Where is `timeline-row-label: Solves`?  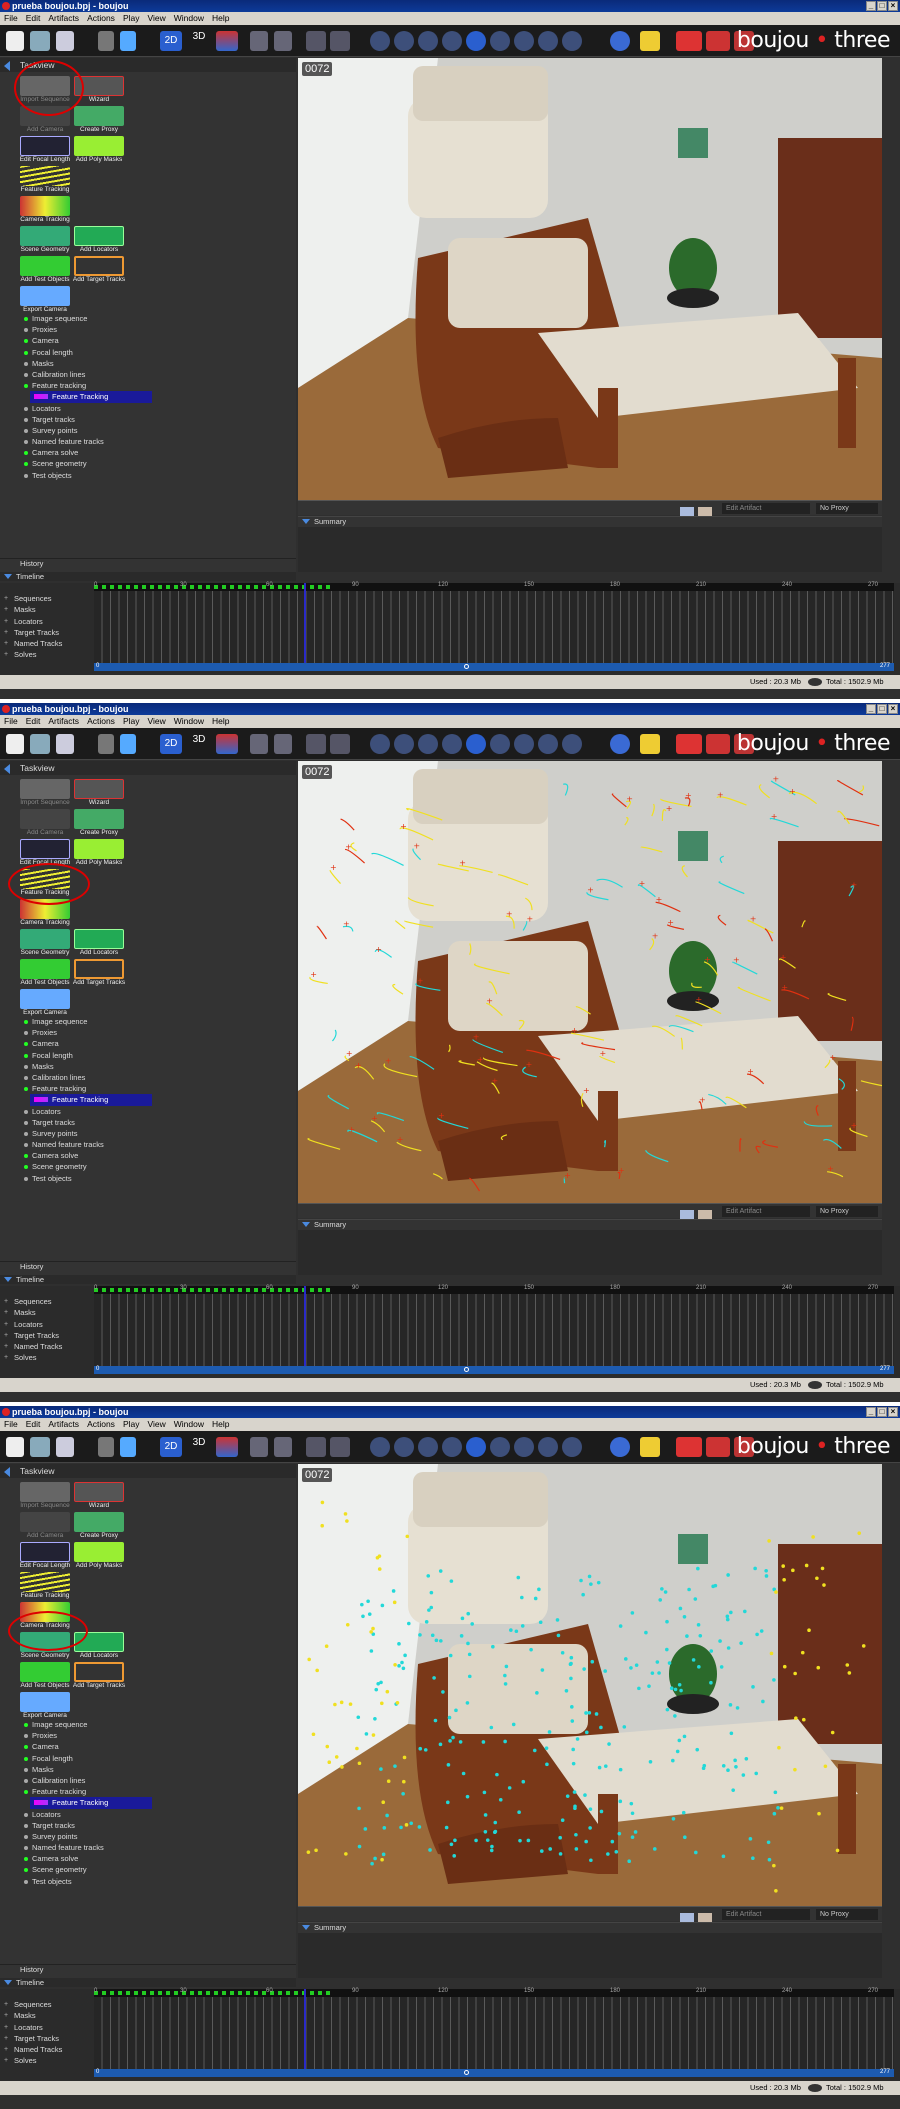
timeline-row-label: Solves is located at coordinates (46, 655).